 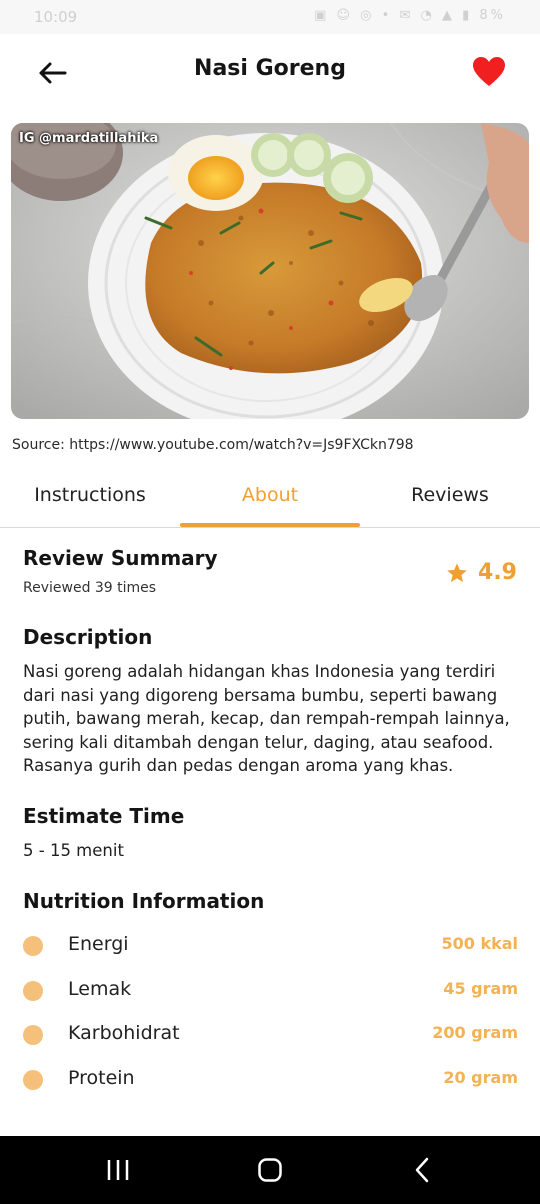 What do you see at coordinates (270, 525) in the screenshot?
I see `active-tab-indicator` at bounding box center [270, 525].